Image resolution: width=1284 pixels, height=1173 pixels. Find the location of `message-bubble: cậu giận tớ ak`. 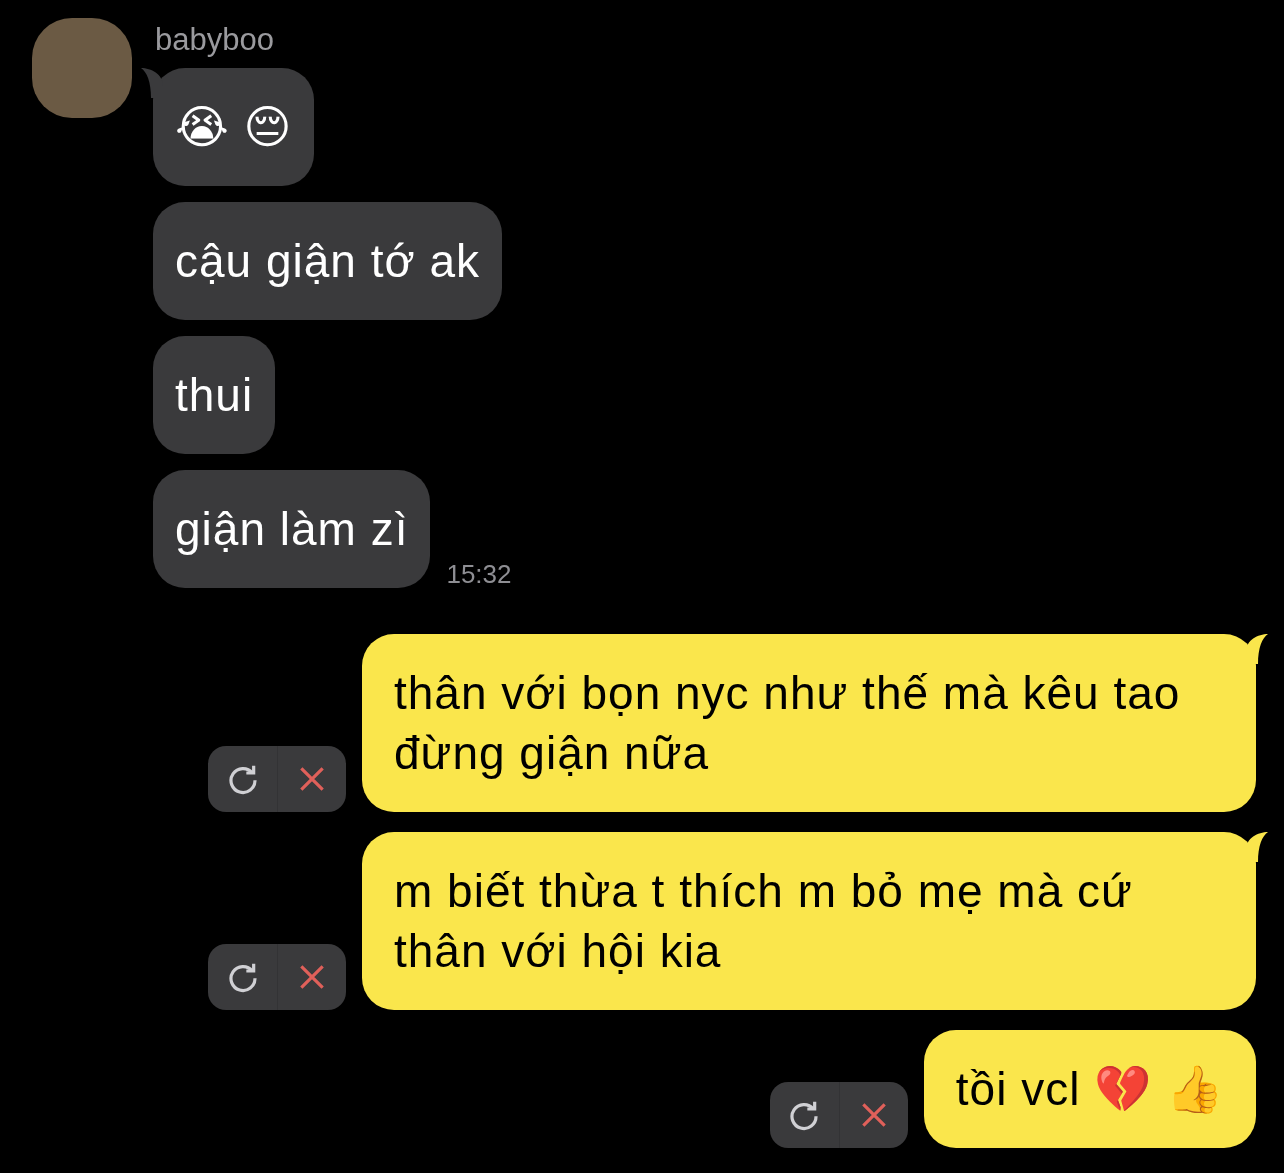

message-bubble: cậu giận tớ ak is located at coordinates (327, 261).